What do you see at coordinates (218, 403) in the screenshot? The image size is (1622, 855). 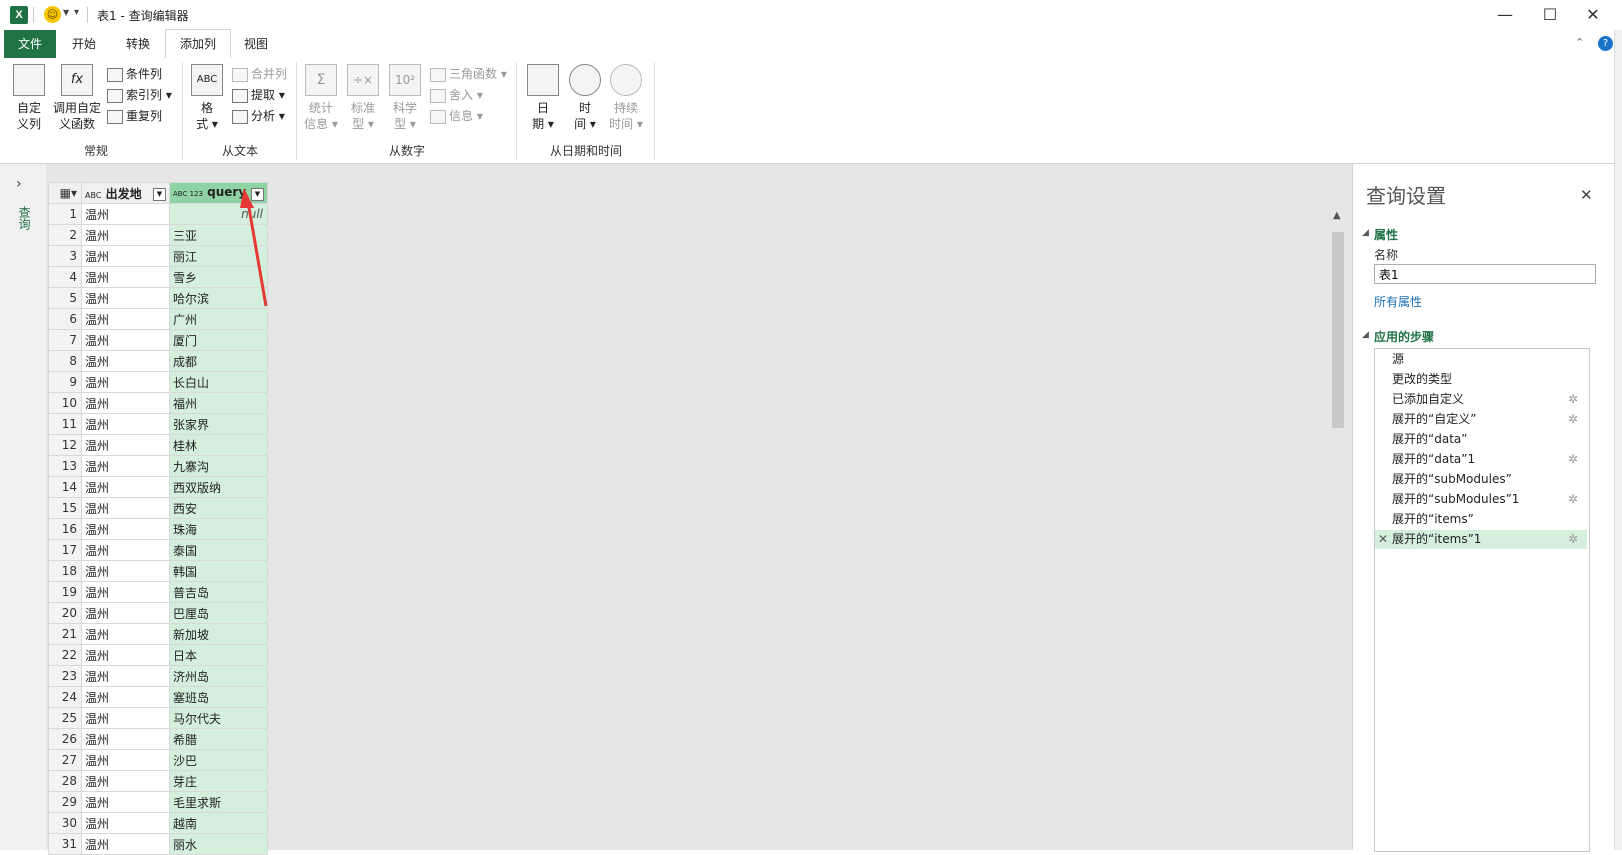 I see `cell-query: 福州` at bounding box center [218, 403].